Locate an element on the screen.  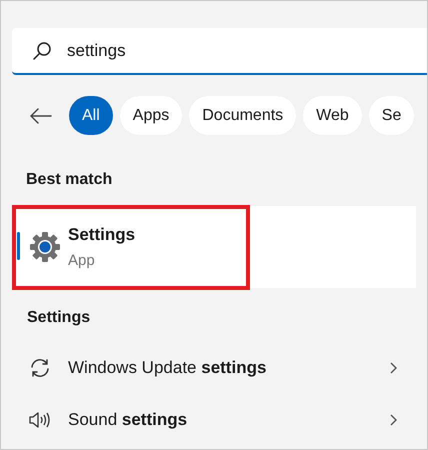
search-text: settings is located at coordinates (96, 51).